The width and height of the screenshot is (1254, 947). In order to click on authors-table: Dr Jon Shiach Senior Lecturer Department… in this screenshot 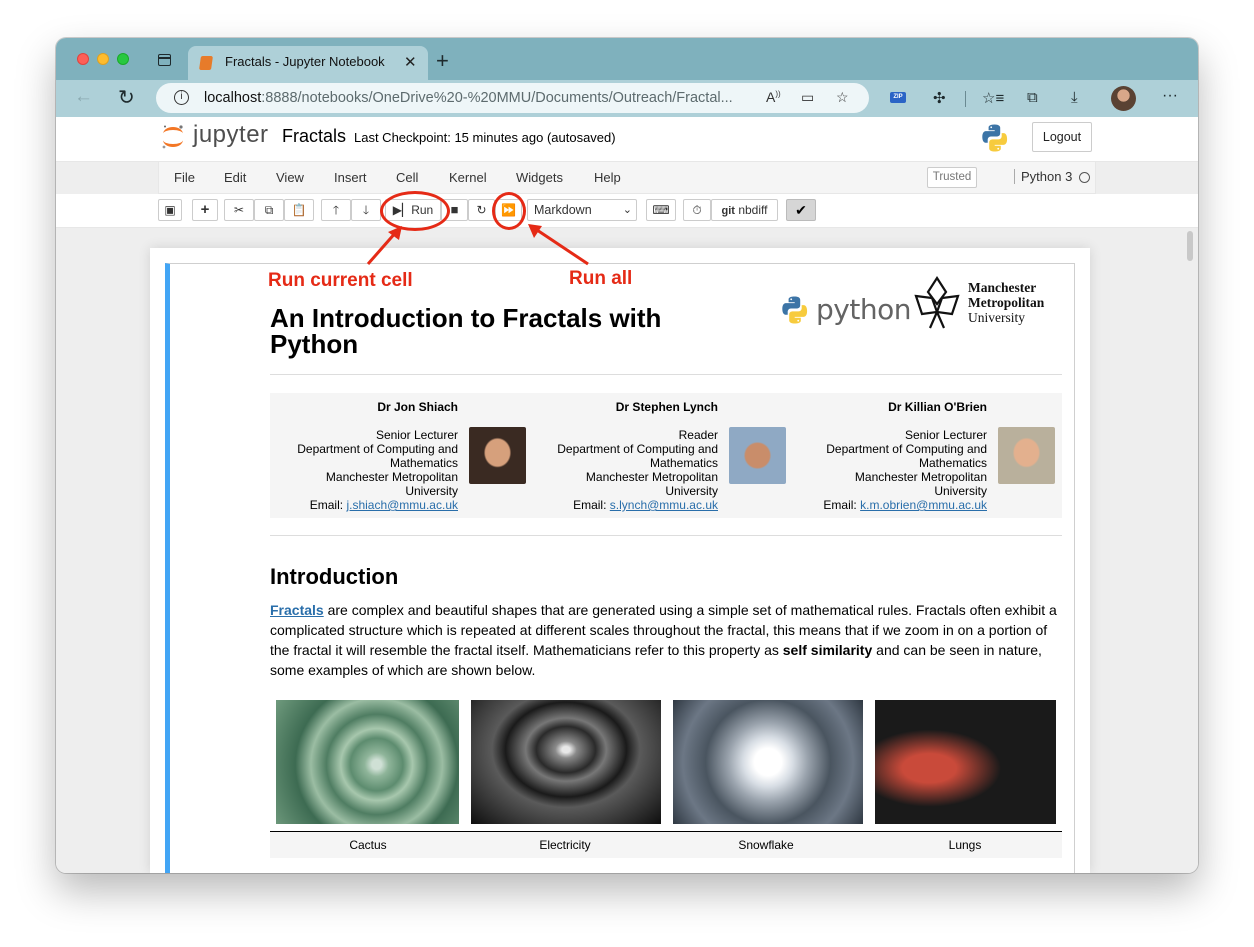, I will do `click(666, 455)`.